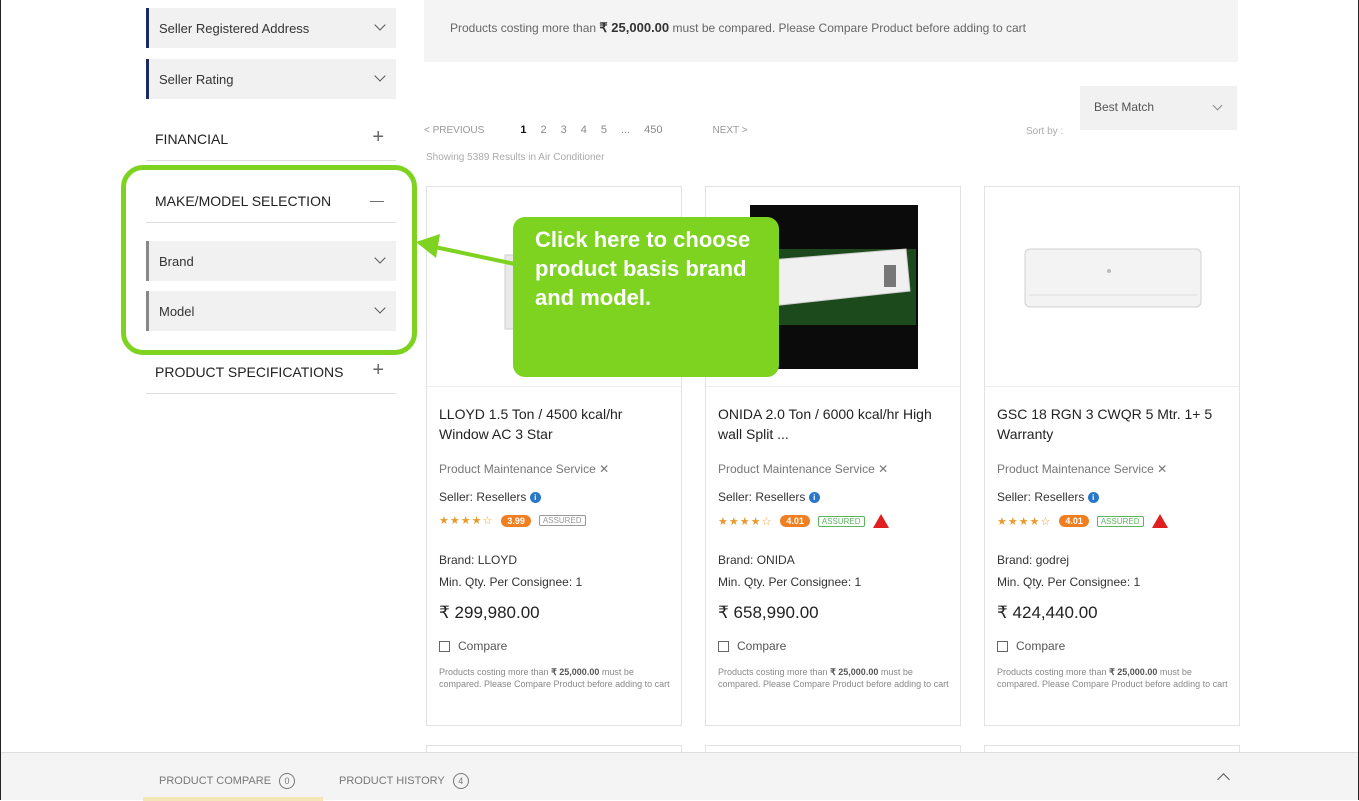  I want to click on rating-badge: 3.99, so click(516, 520).